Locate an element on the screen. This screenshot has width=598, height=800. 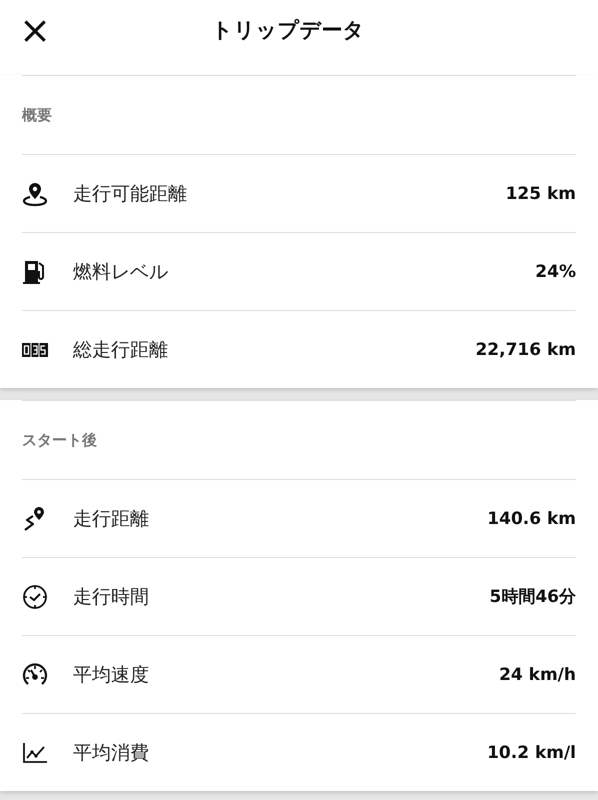
clock-icon is located at coordinates (35, 597).